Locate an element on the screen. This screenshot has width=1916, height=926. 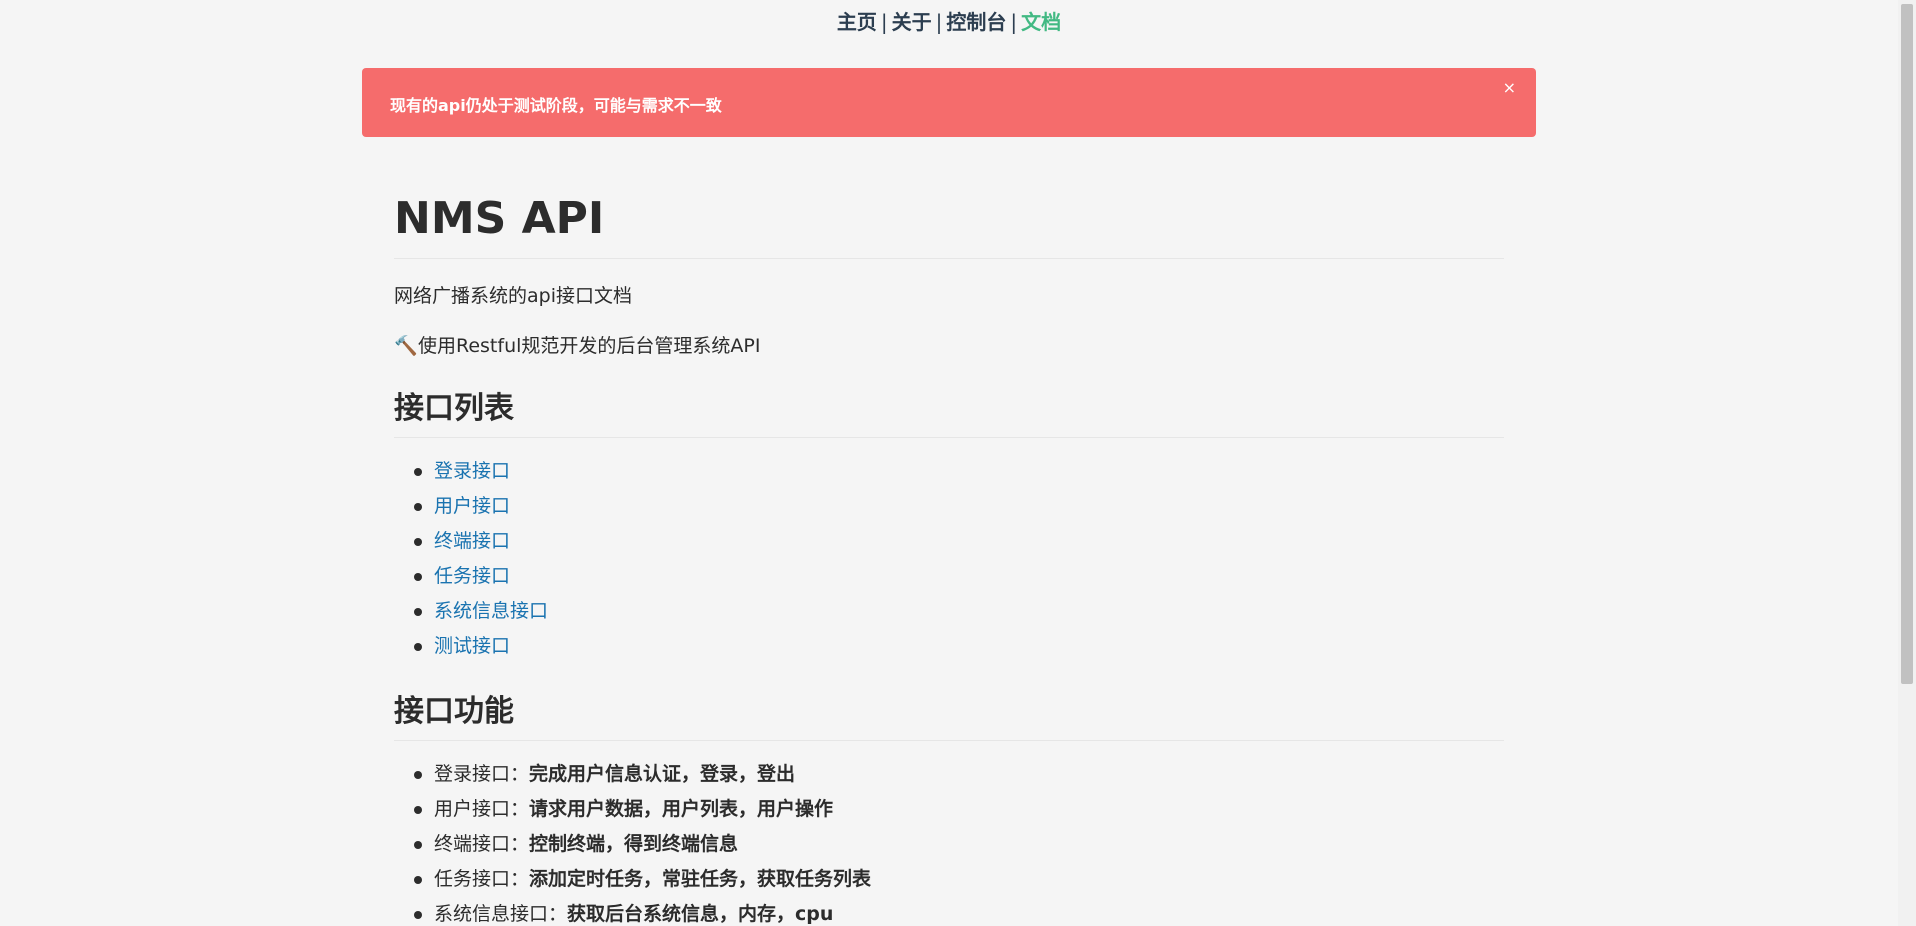
nav-about: 关于 is located at coordinates (912, 22).